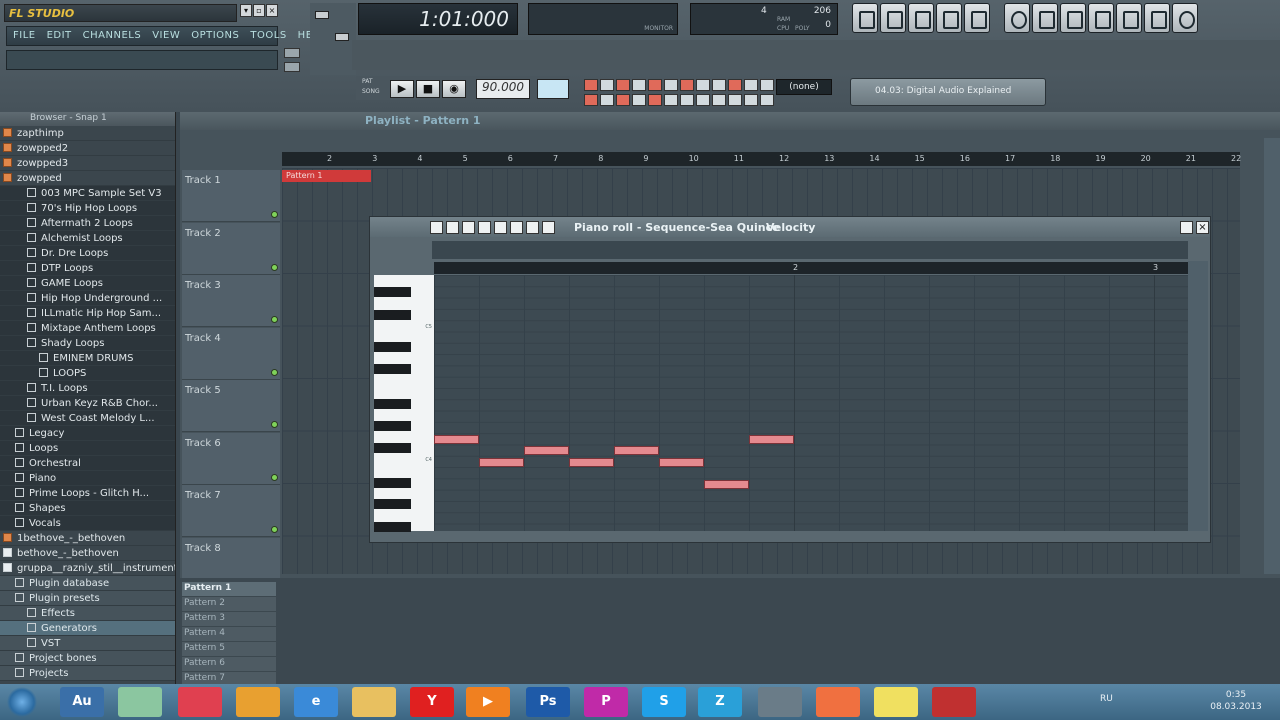 Image resolution: width=1280 pixels, height=720 pixels. I want to click on track-header: Track 2, so click(231, 248).